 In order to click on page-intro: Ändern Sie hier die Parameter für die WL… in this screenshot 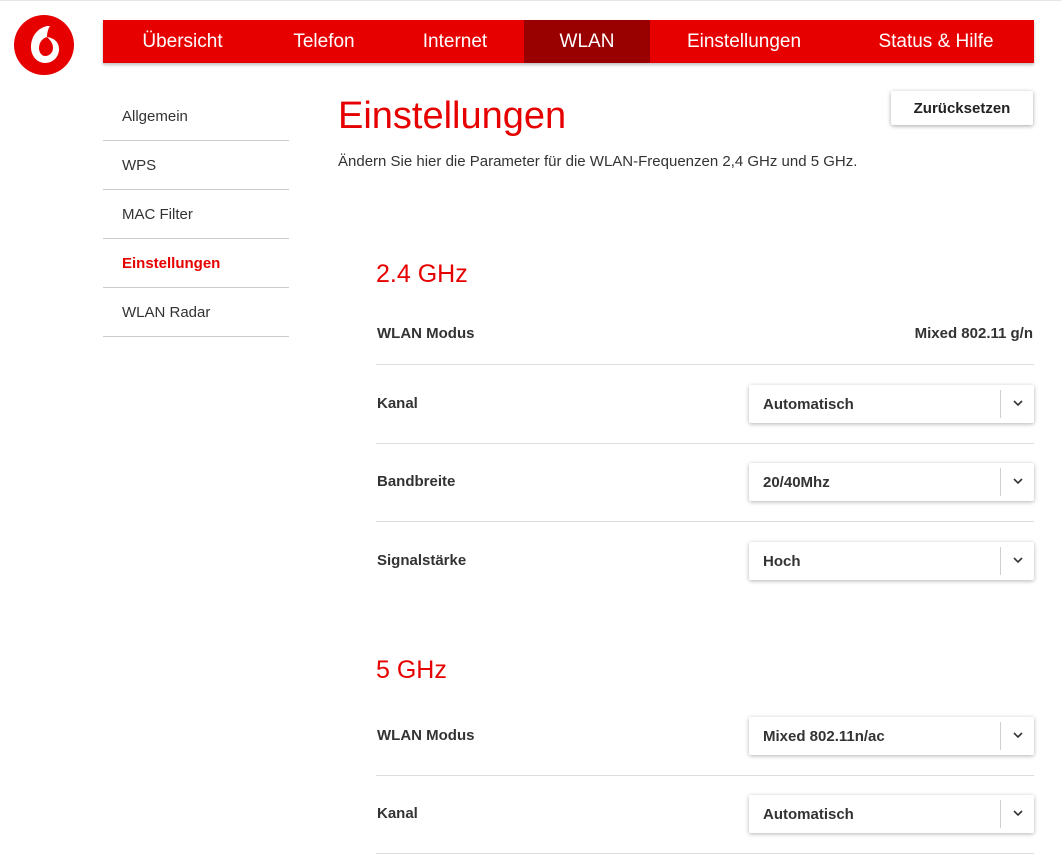, I will do `click(598, 161)`.